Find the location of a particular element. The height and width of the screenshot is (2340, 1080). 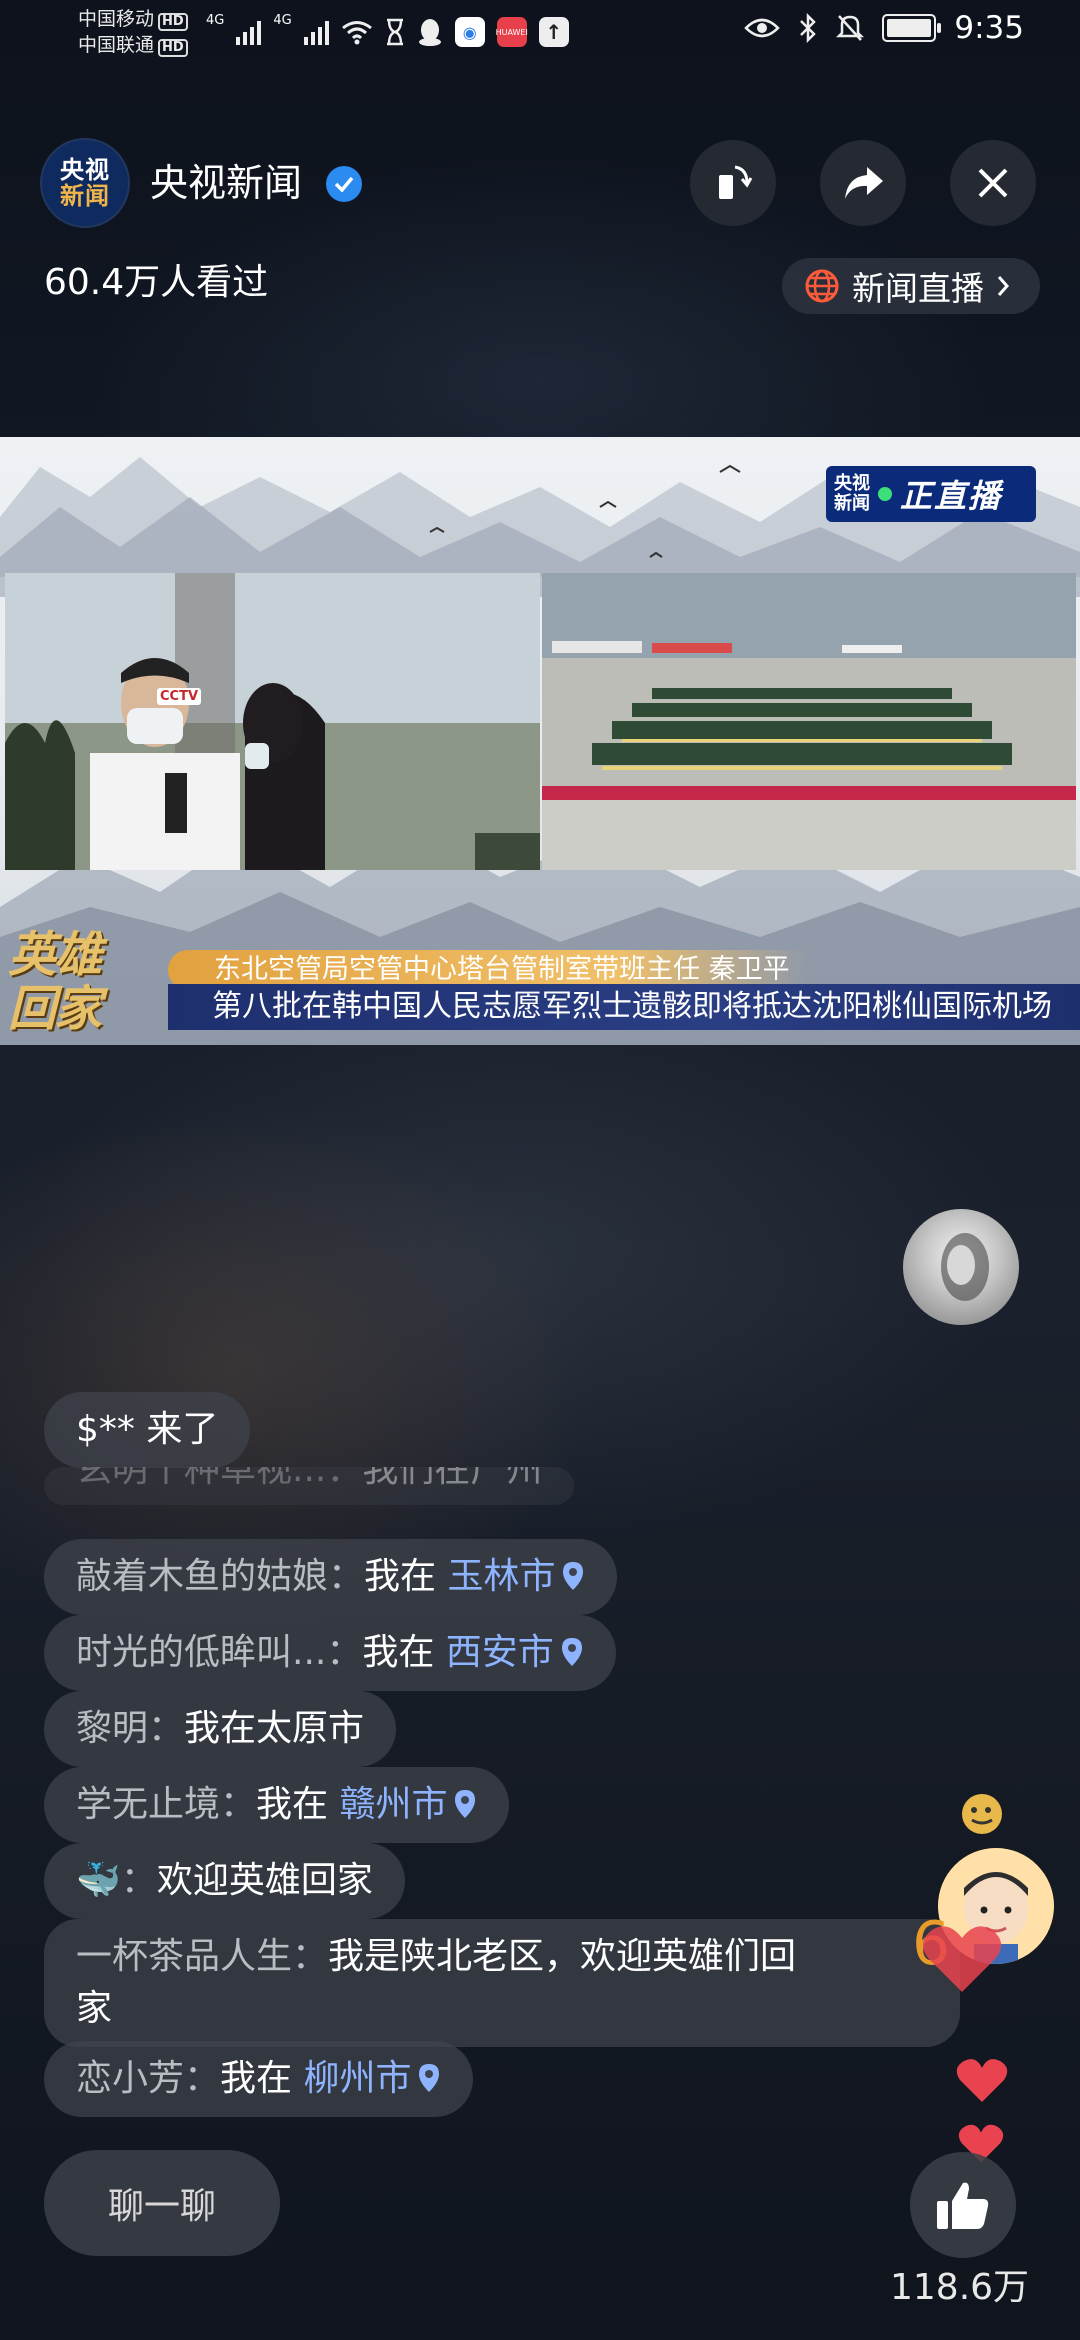

interview-pane: CCTV is located at coordinates (272, 721).